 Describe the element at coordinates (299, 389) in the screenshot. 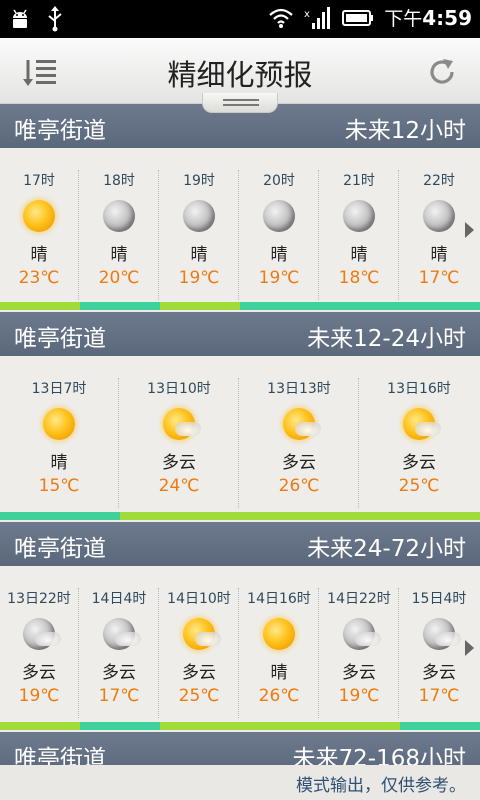

I see `forecast-time: 13日13时` at that location.